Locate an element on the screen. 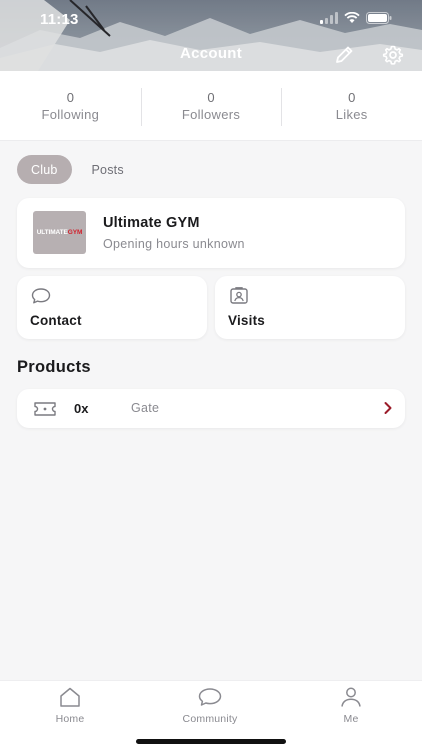 This screenshot has height=750, width=422. club-logo-text-white: ULTIMATE is located at coordinates (52, 232).